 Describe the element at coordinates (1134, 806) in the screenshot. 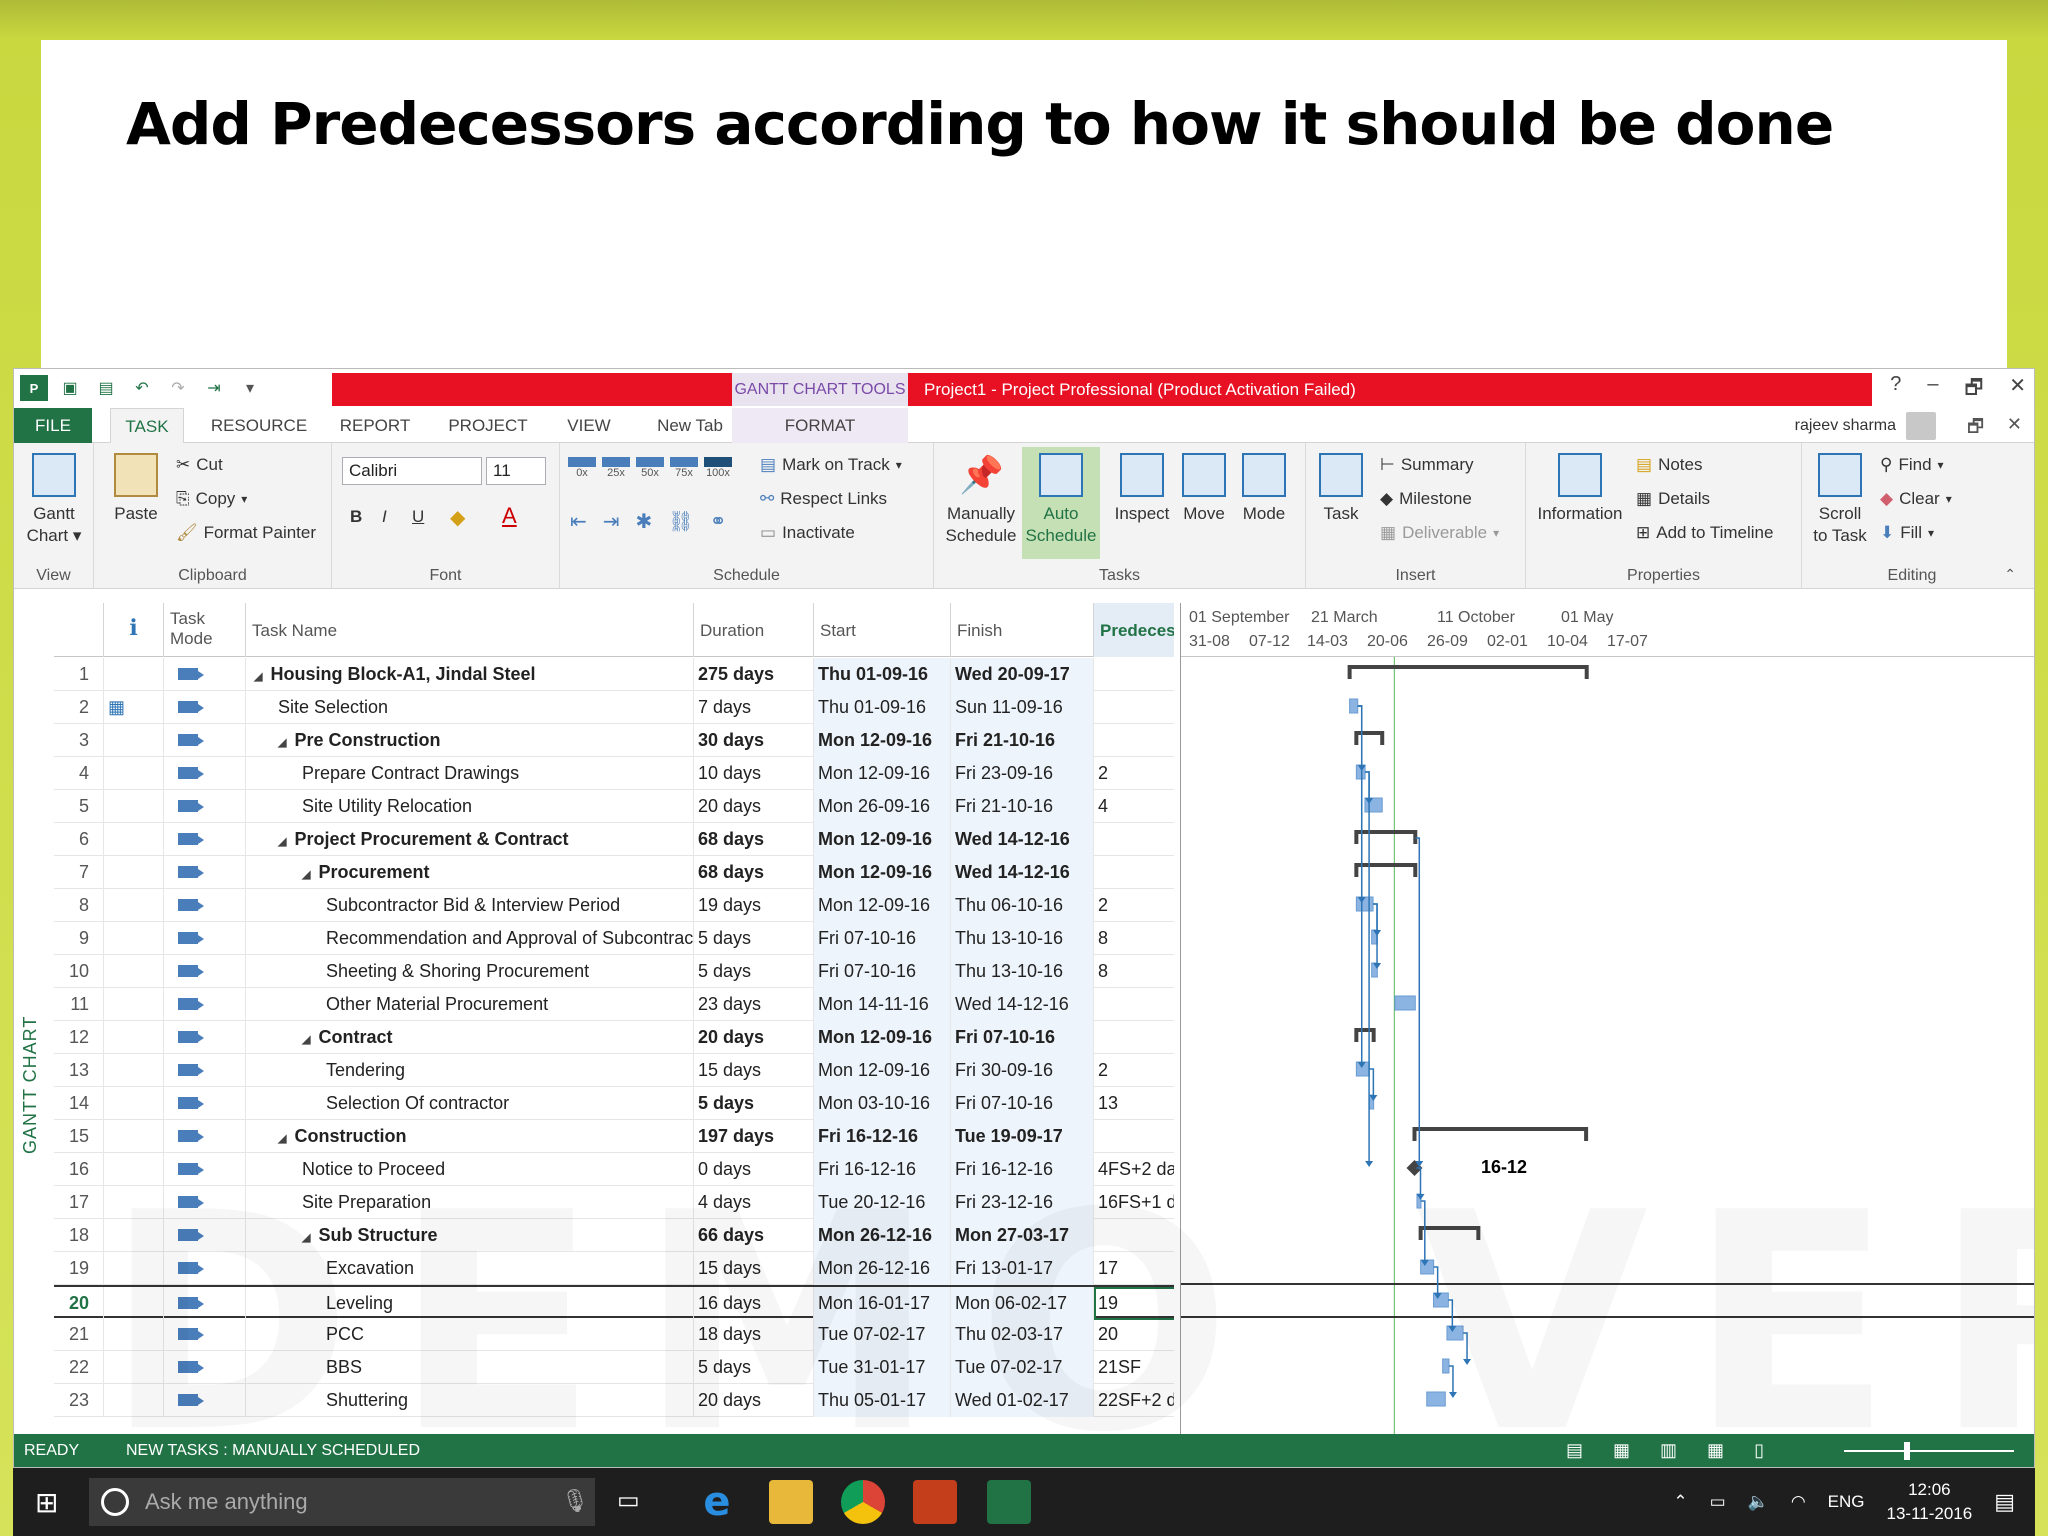

I see `predecessors-cell: 4` at that location.